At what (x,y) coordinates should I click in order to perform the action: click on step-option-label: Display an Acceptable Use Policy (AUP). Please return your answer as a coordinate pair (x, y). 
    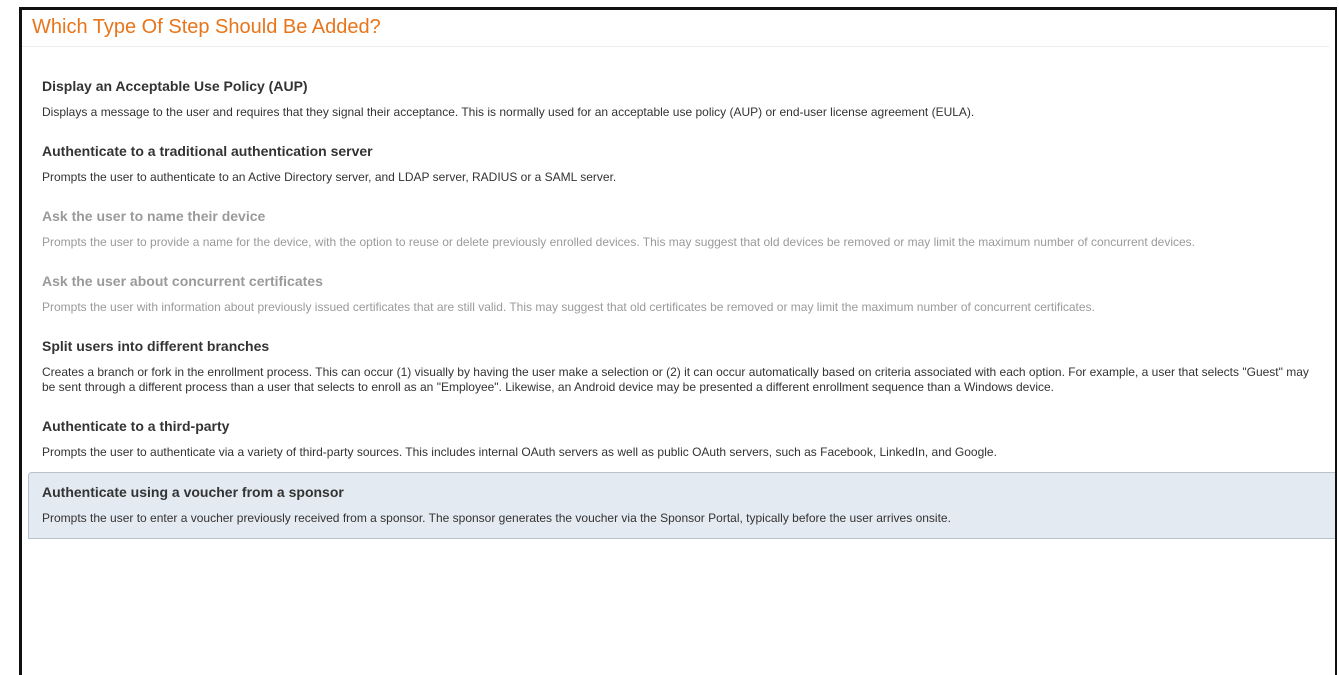
    Looking at the image, I should click on (175, 86).